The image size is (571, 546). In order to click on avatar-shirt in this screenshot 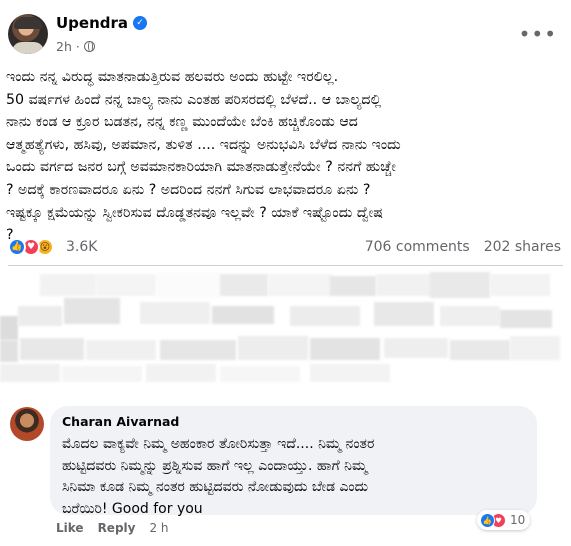, I will do `click(28, 48)`.